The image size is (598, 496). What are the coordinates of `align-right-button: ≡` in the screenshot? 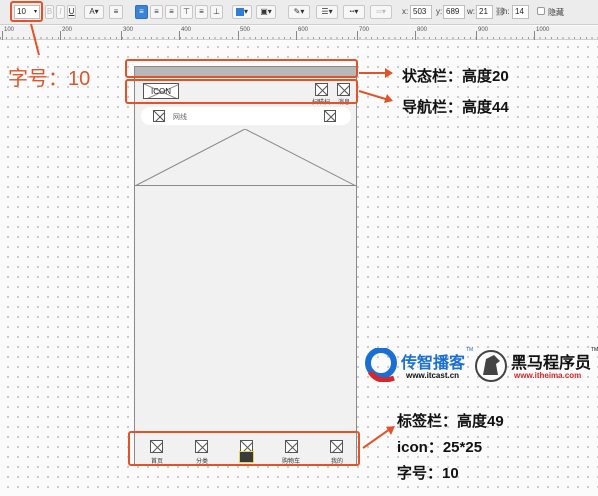 It's located at (171, 12).